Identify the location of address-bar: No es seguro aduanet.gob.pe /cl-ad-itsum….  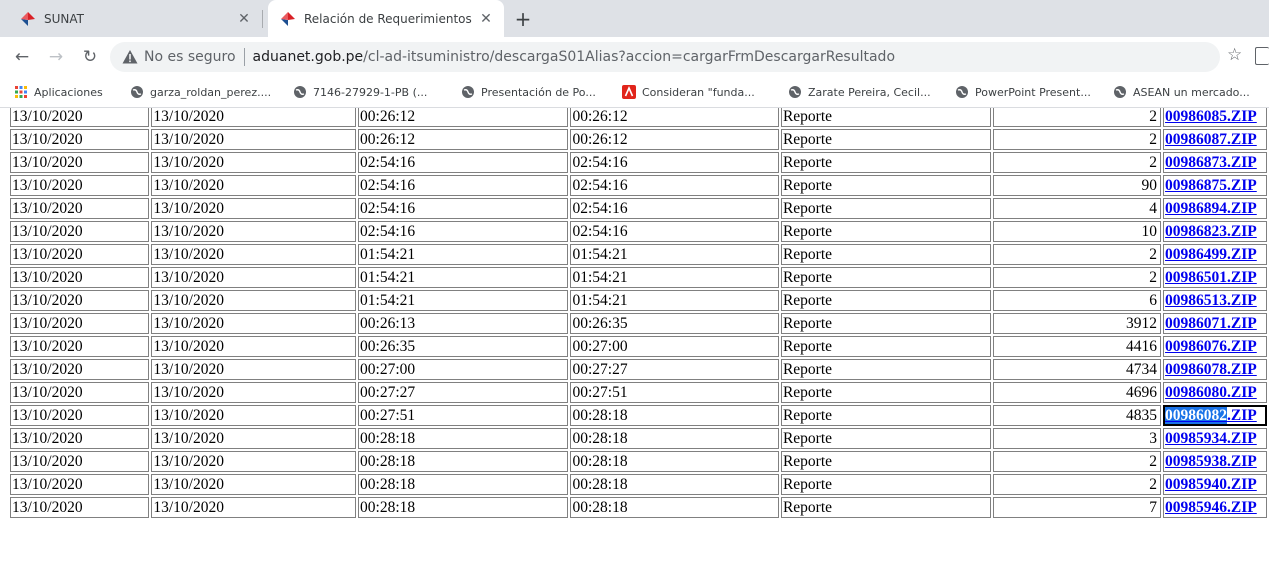
(665, 57).